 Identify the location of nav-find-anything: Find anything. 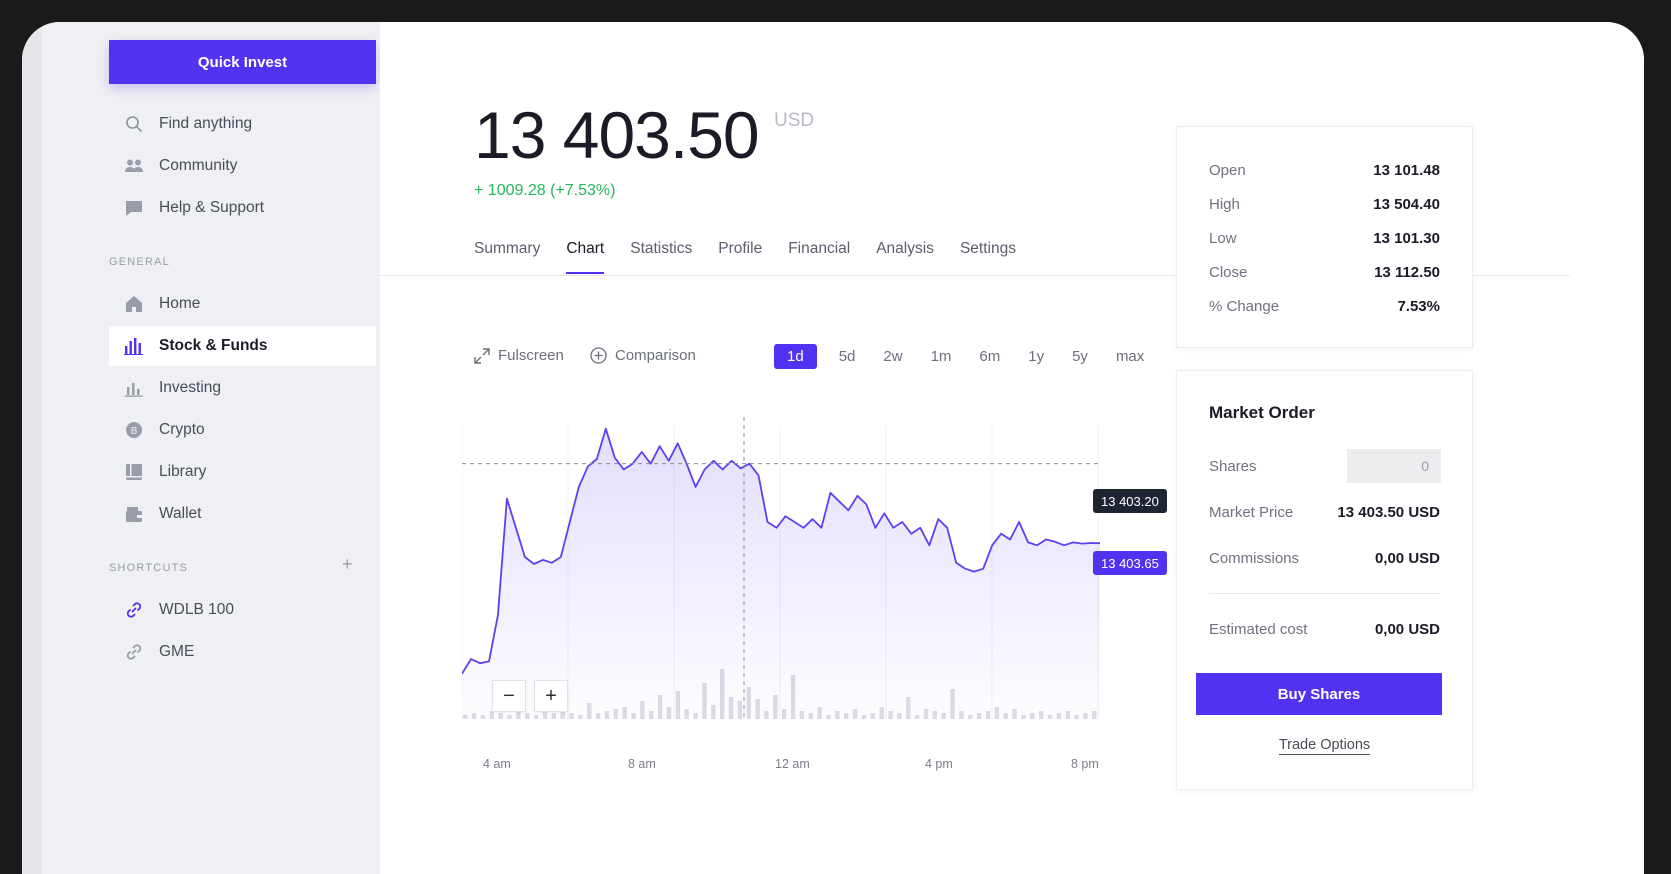
(242, 124).